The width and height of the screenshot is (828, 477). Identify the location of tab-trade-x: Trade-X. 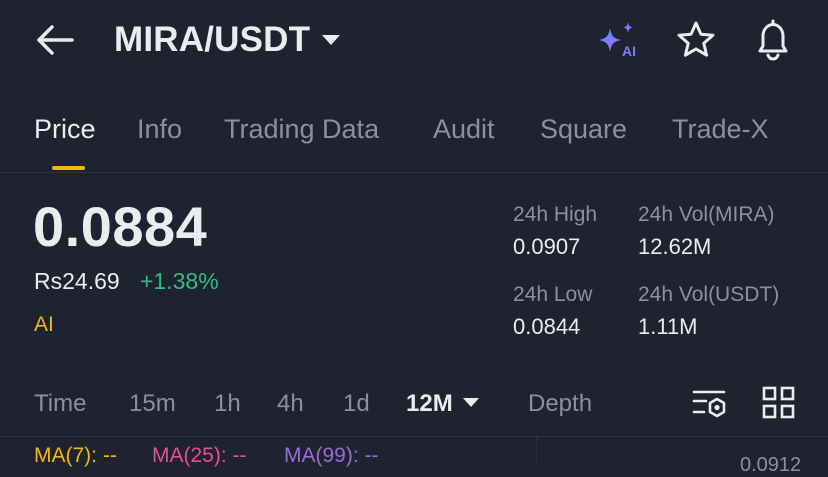
(720, 129).